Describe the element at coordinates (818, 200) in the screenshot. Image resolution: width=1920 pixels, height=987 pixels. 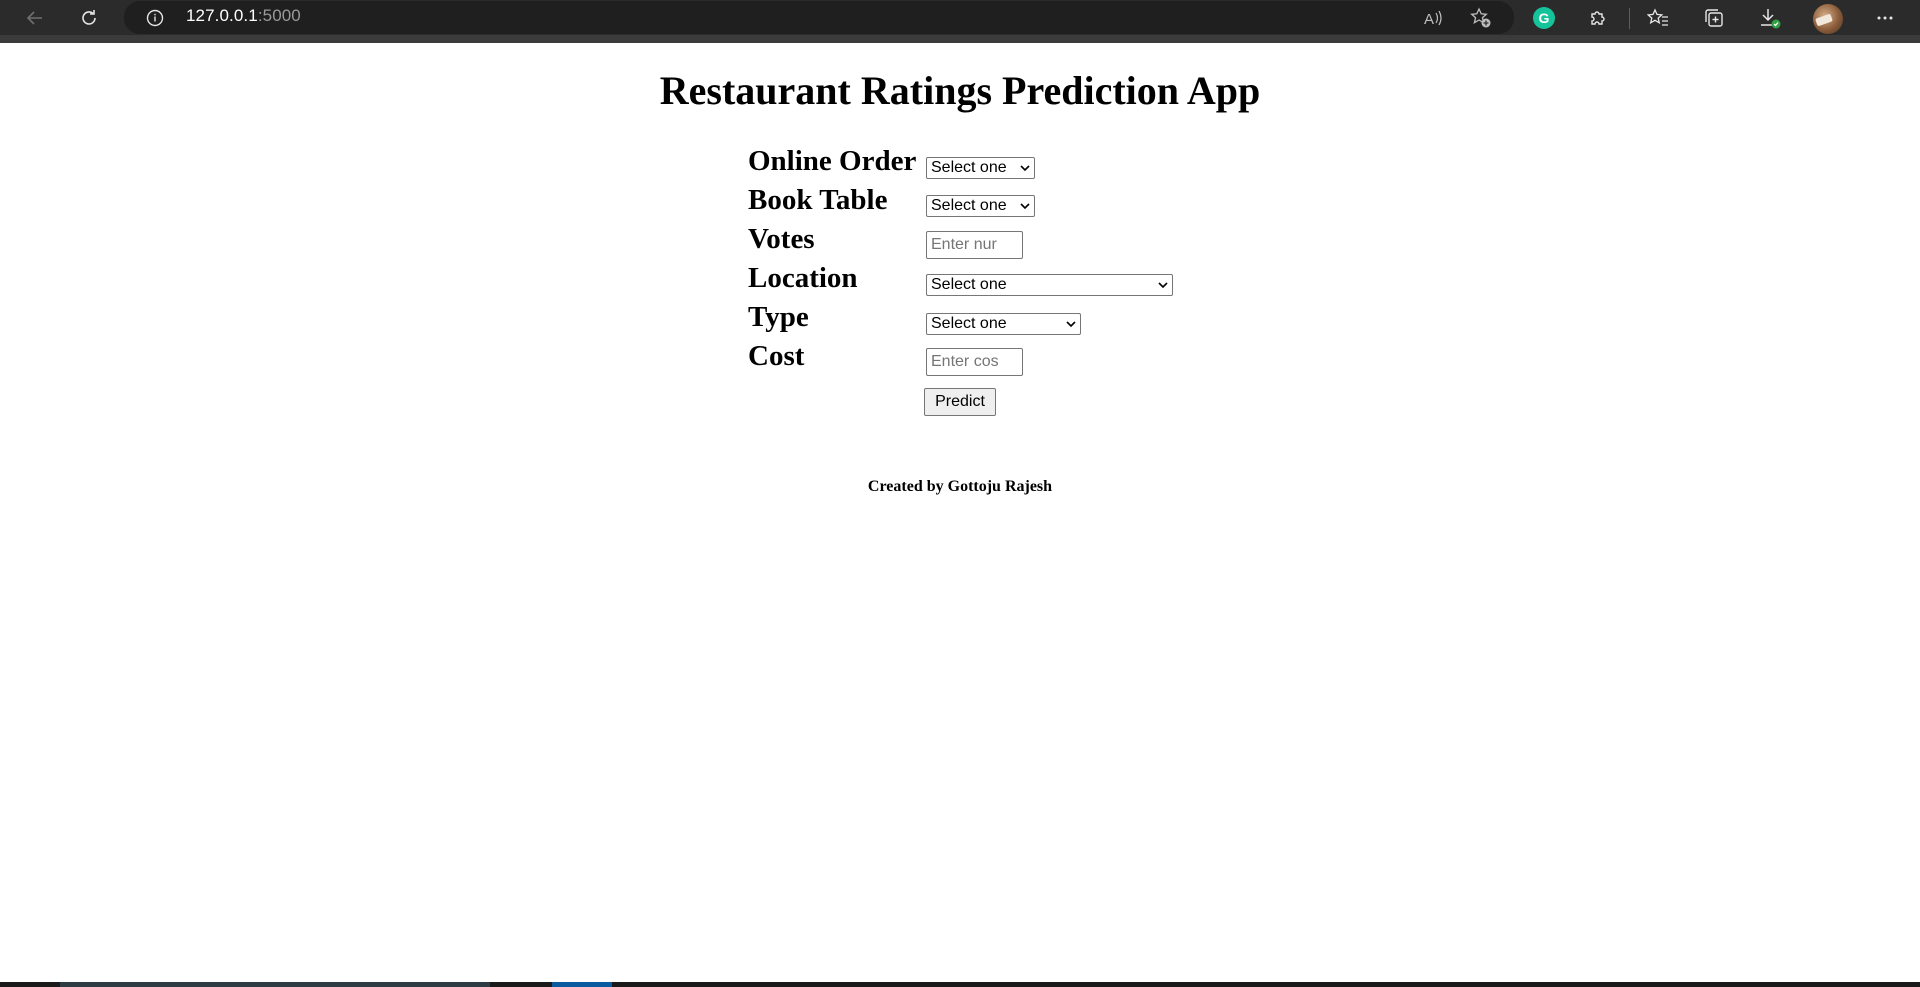
I see `book-table-label: Book Table` at that location.